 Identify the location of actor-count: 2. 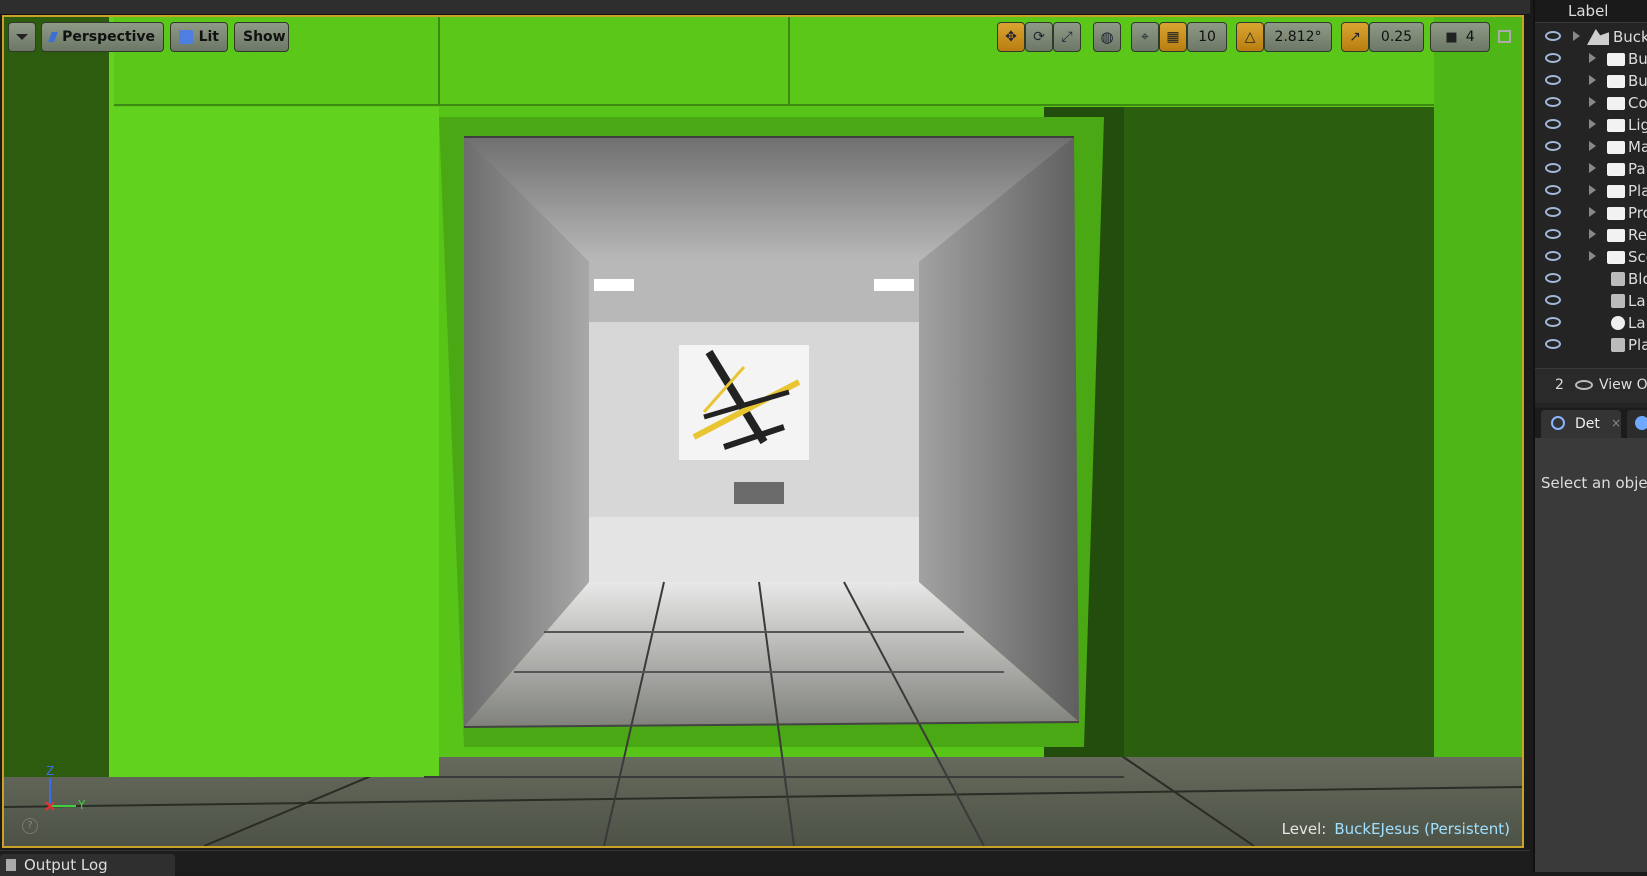
(1559, 385).